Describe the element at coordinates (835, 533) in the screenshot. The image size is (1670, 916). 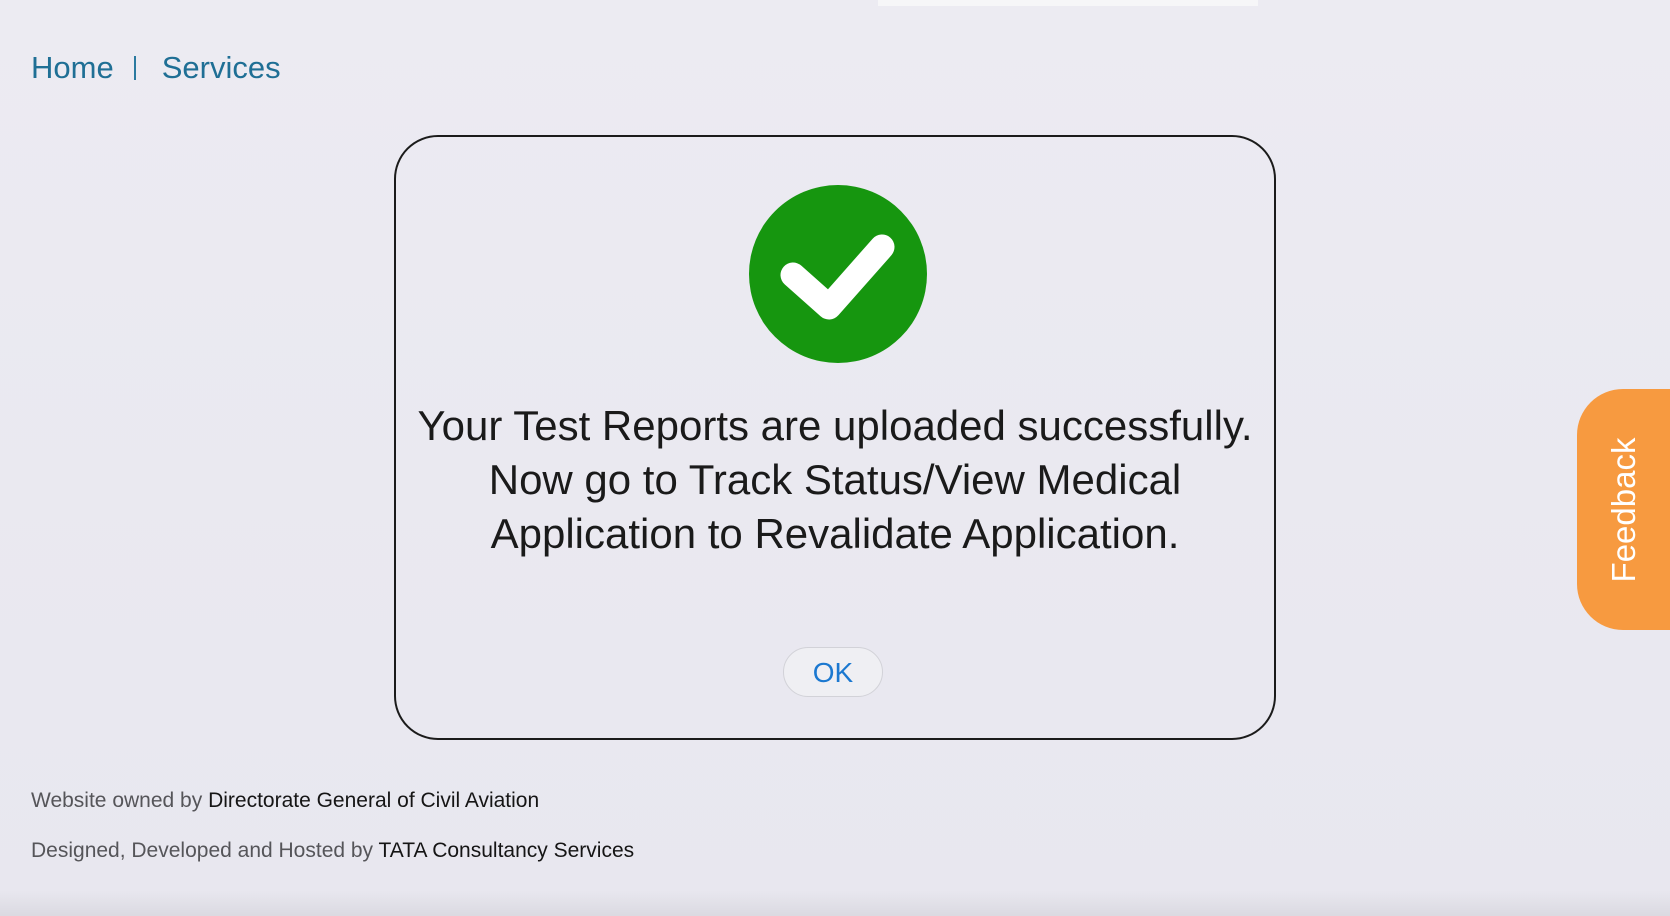
I see `message-line: Application to Revalidate Application.` at that location.